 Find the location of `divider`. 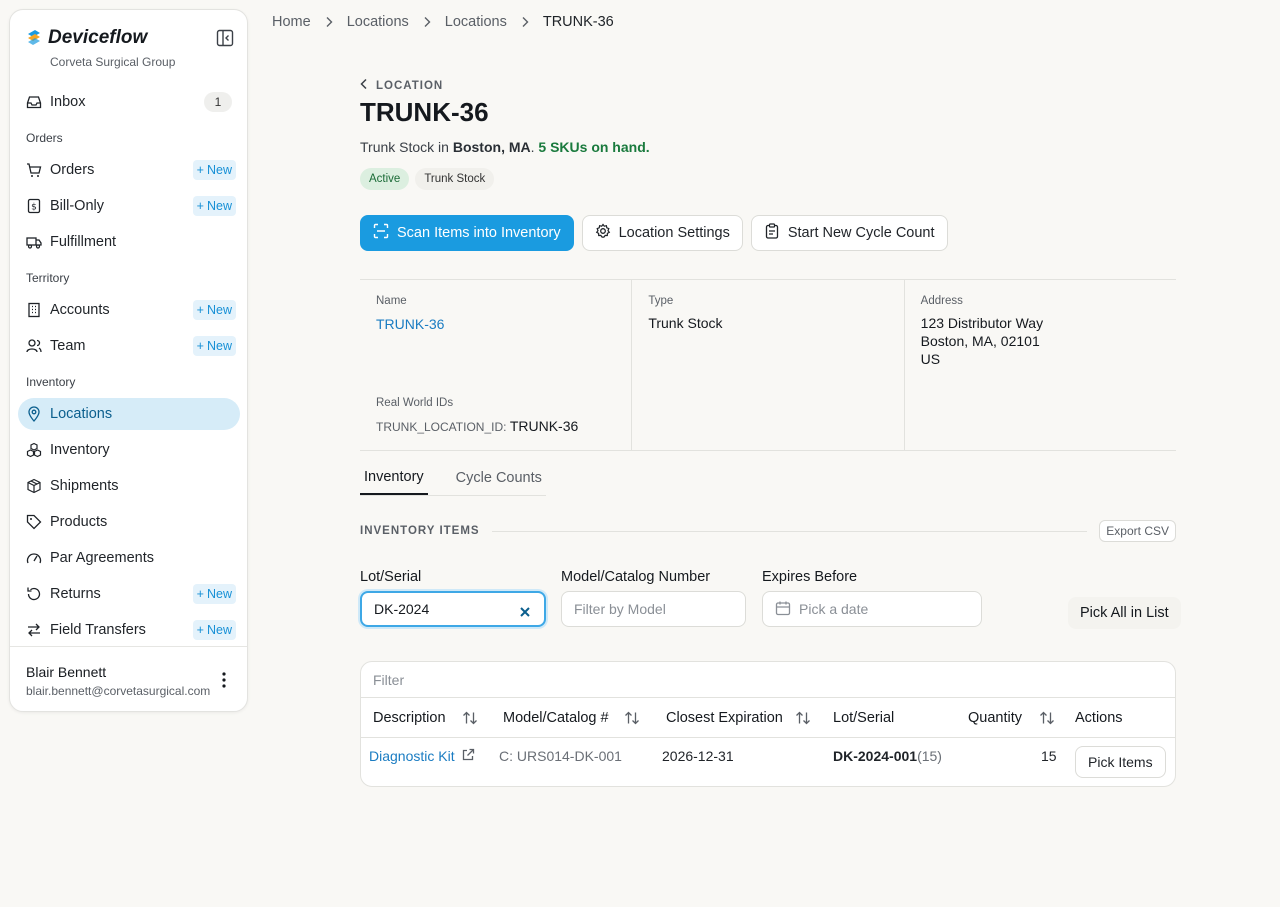

divider is located at coordinates (789, 531).